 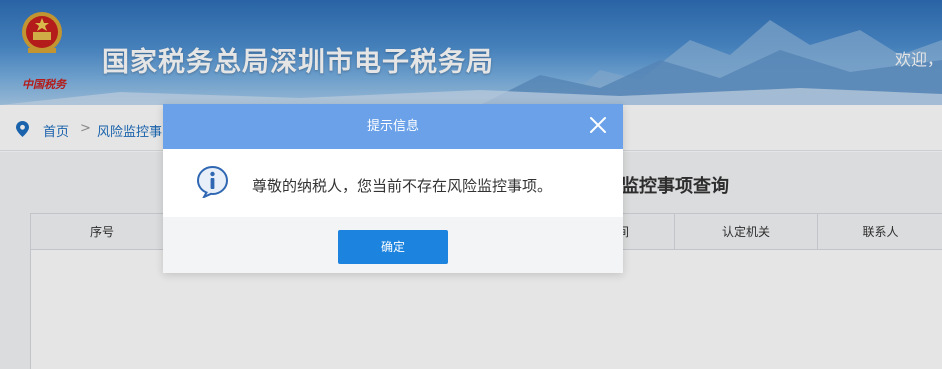 I want to click on info-icon, so click(x=212, y=181).